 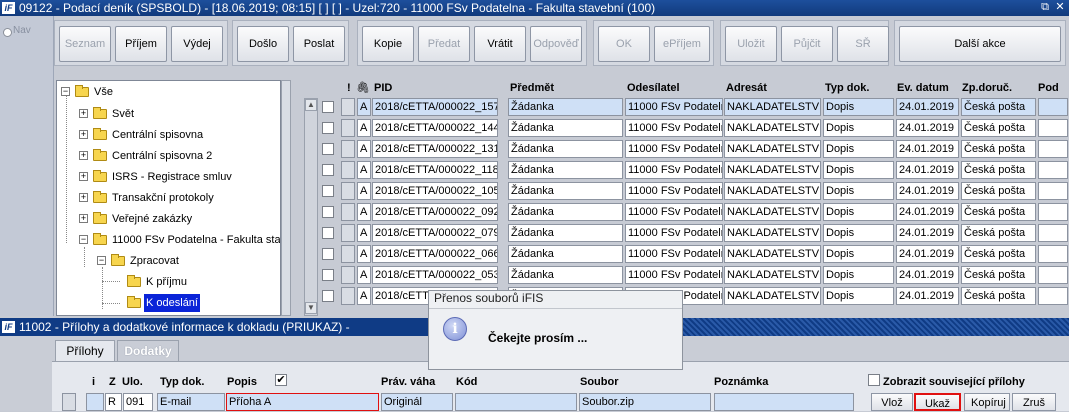 I want to click on attachment-kod-cell, so click(x=516, y=402).